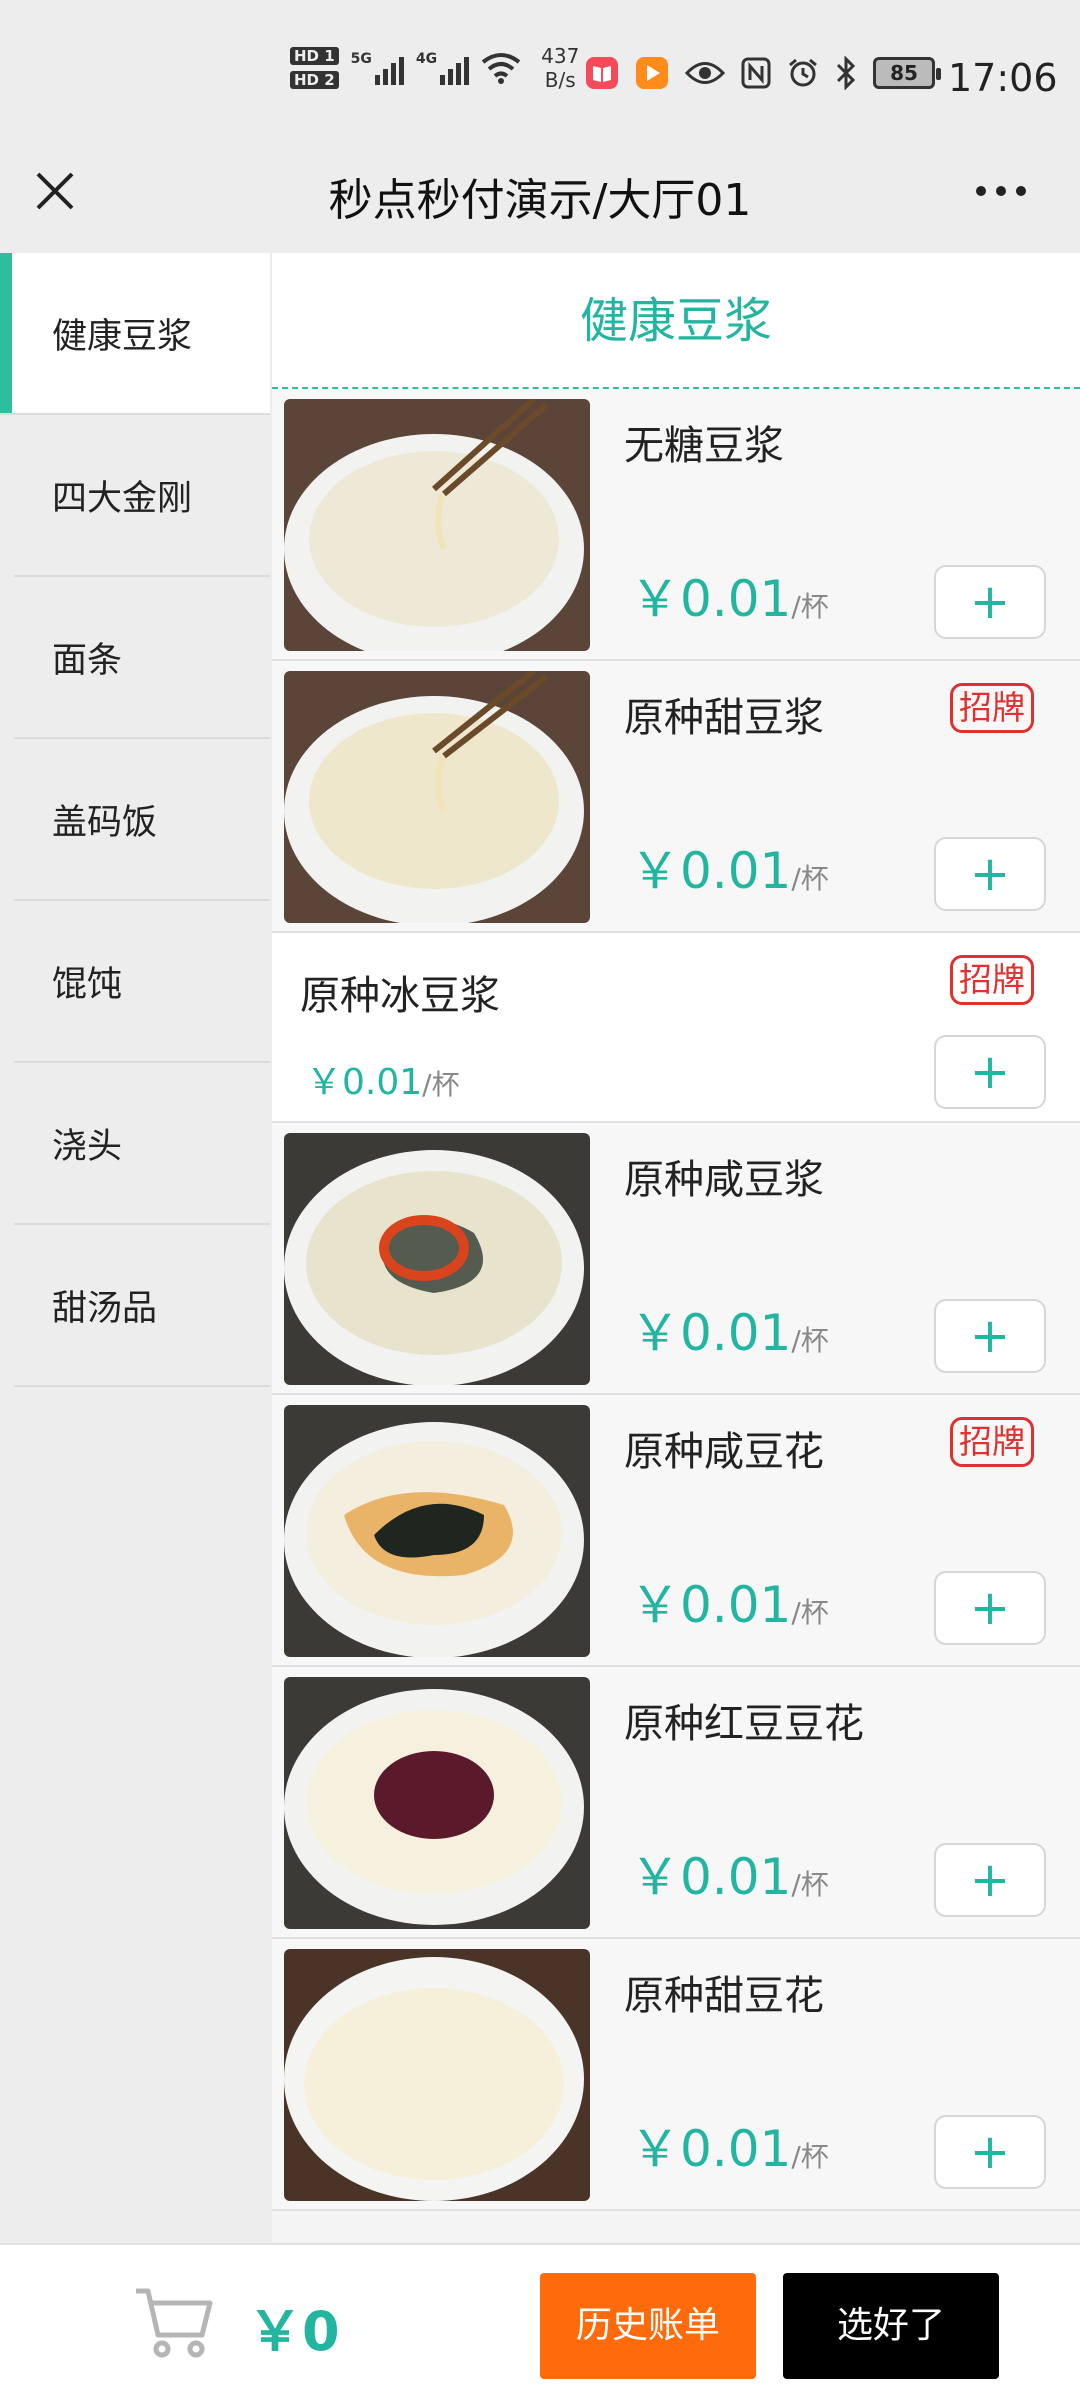  What do you see at coordinates (142, 496) in the screenshot?
I see `category-item-four-kings: 四大金刚` at bounding box center [142, 496].